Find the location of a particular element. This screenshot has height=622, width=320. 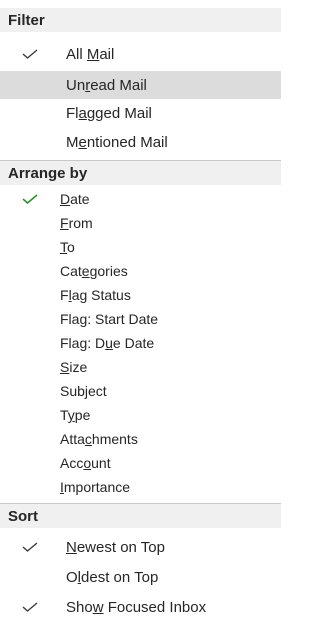

menu-item-arrange-flag-start-date: Flag: Start Date is located at coordinates (140, 319).